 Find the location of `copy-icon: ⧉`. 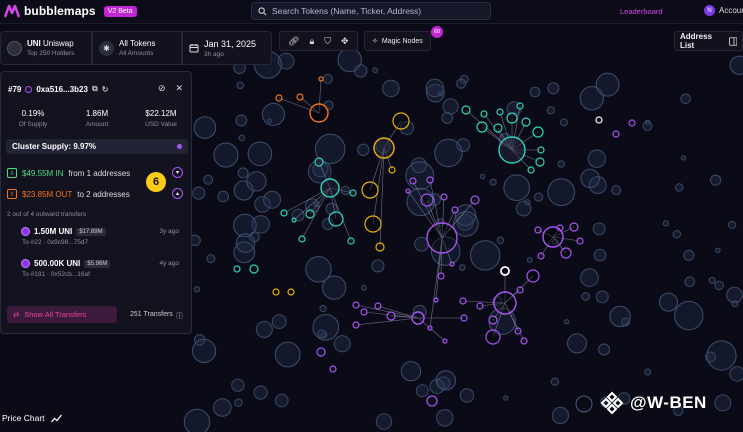

copy-icon: ⧉ is located at coordinates (95, 89).